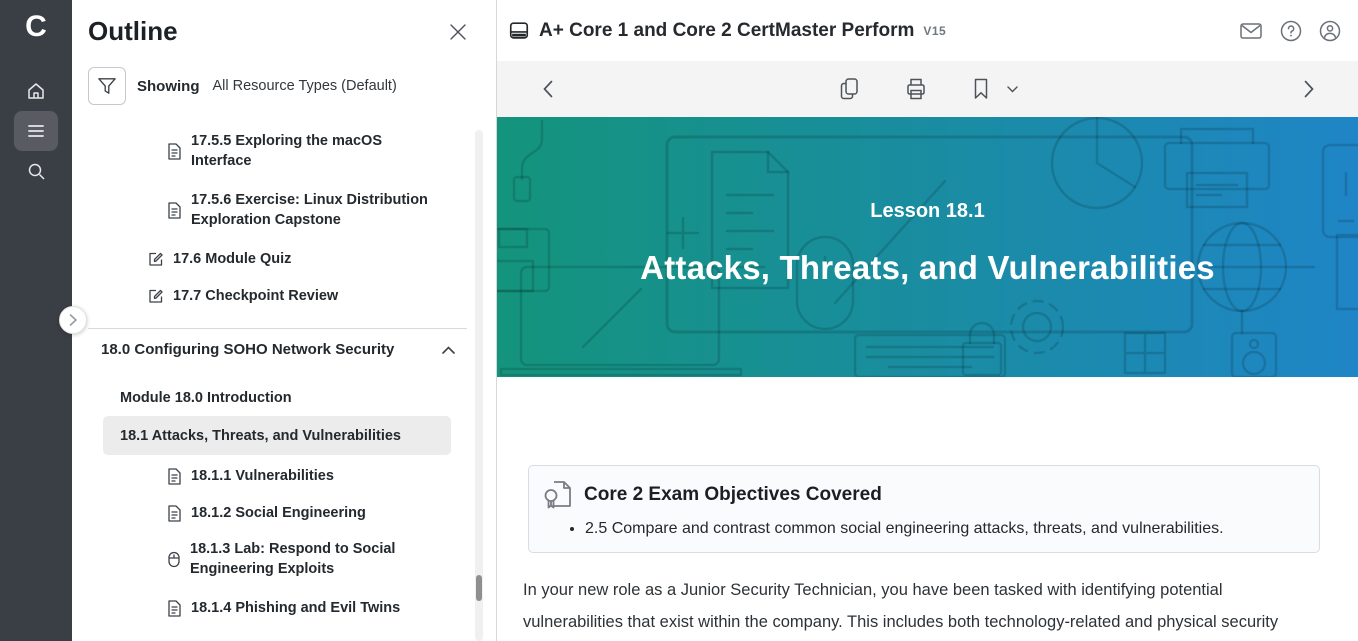 Image resolution: width=1358 pixels, height=641 pixels. Describe the element at coordinates (448, 350) in the screenshot. I see `chevron-up-icon` at that location.